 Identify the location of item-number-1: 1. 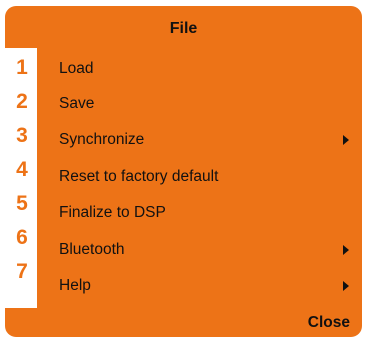
(22, 67).